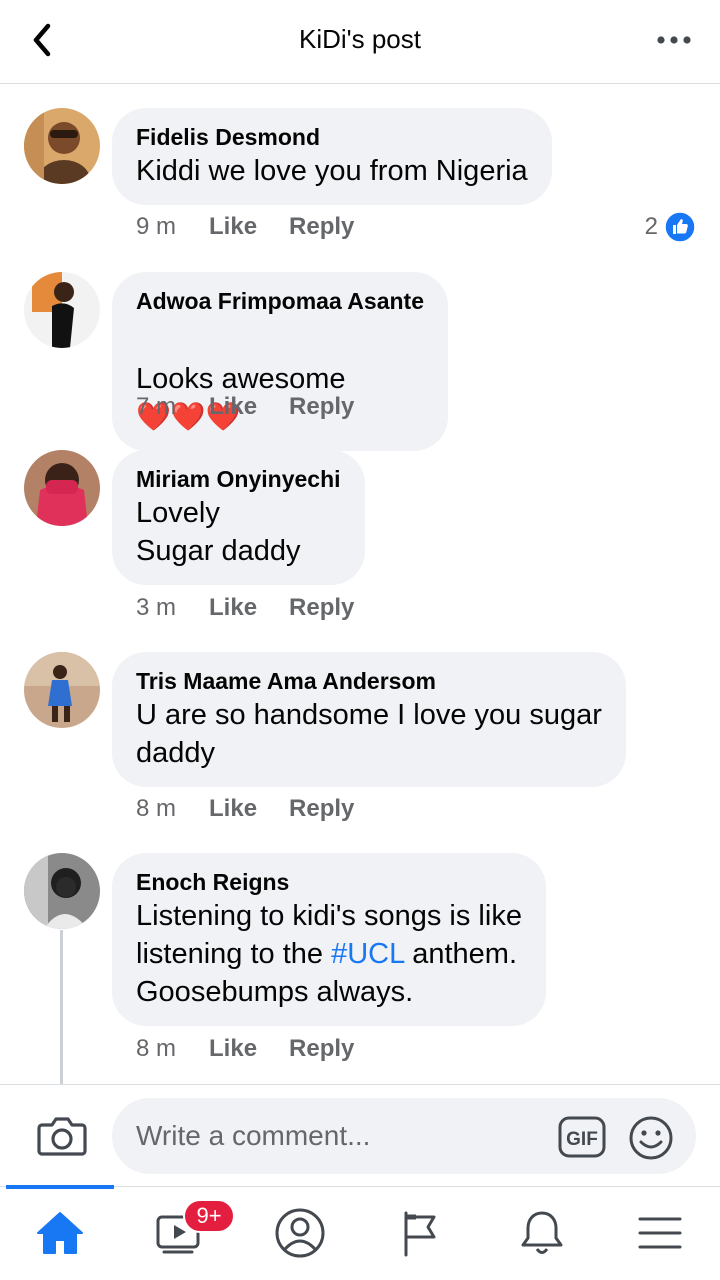  What do you see at coordinates (261, 227) in the screenshot?
I see `comment-actions: 9 m Like Reply` at bounding box center [261, 227].